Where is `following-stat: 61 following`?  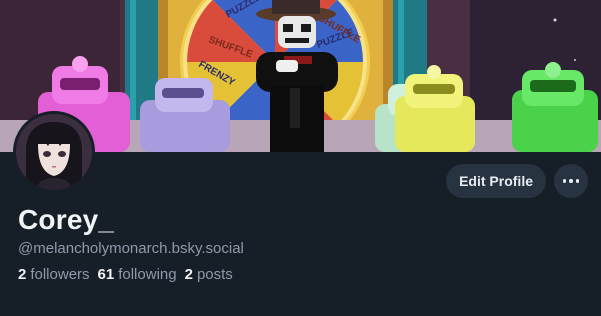 following-stat: 61 following is located at coordinates (137, 274).